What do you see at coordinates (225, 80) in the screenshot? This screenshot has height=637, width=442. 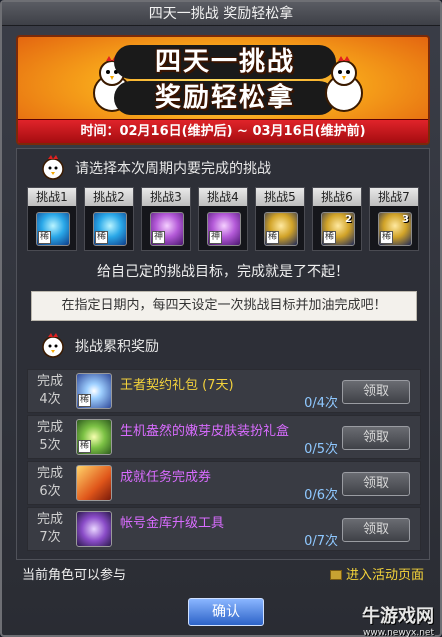 I see `banner-title: 四天一挑战 奖励轻松拿` at bounding box center [225, 80].